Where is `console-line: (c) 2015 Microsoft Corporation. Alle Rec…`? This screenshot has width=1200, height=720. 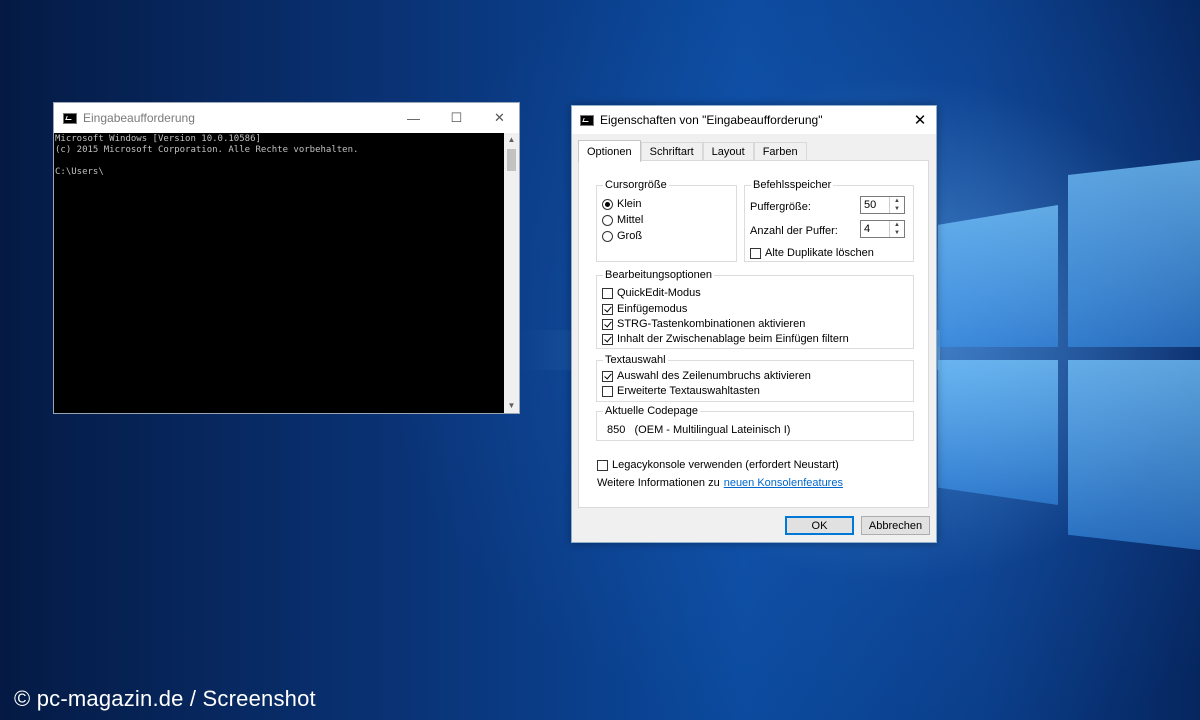
console-line: (c) 2015 Microsoft Corporation. Alle Rec… is located at coordinates (207, 150).